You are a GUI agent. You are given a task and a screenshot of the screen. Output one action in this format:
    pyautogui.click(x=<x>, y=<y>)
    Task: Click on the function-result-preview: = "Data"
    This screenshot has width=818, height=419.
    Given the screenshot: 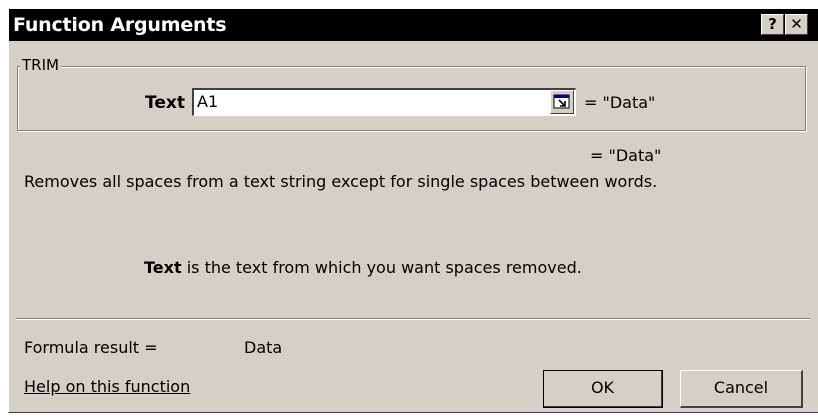 What is the action you would take?
    pyautogui.click(x=626, y=155)
    